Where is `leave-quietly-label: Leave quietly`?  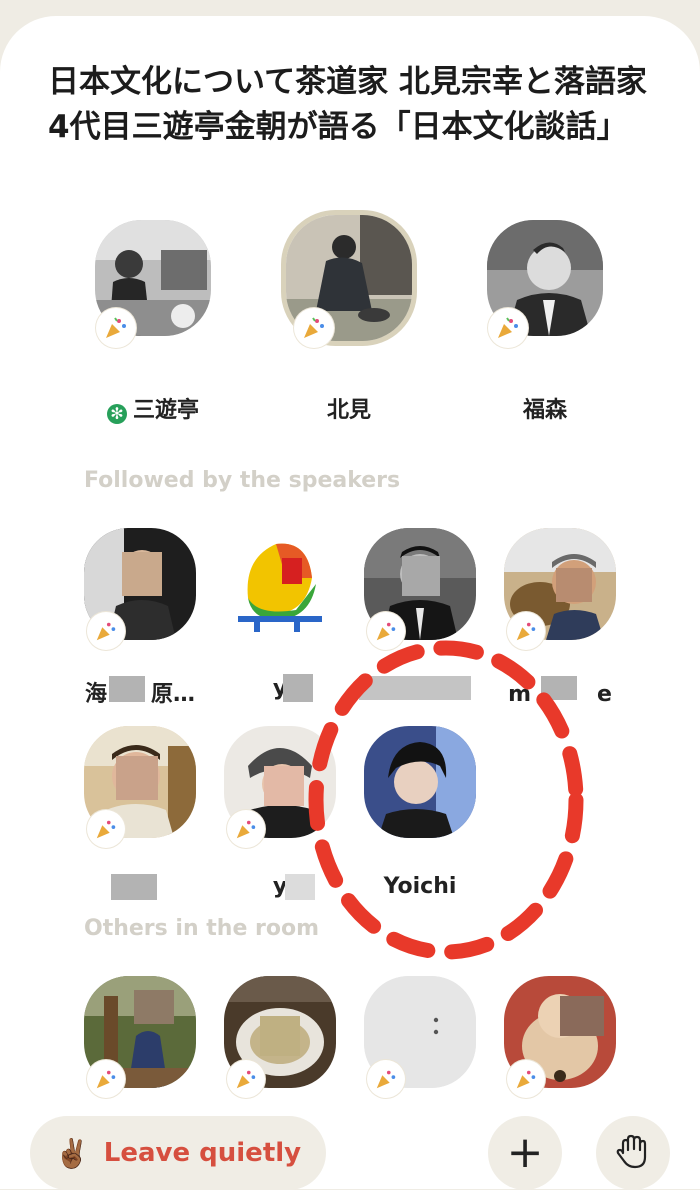 leave-quietly-label: Leave quietly is located at coordinates (202, 1153).